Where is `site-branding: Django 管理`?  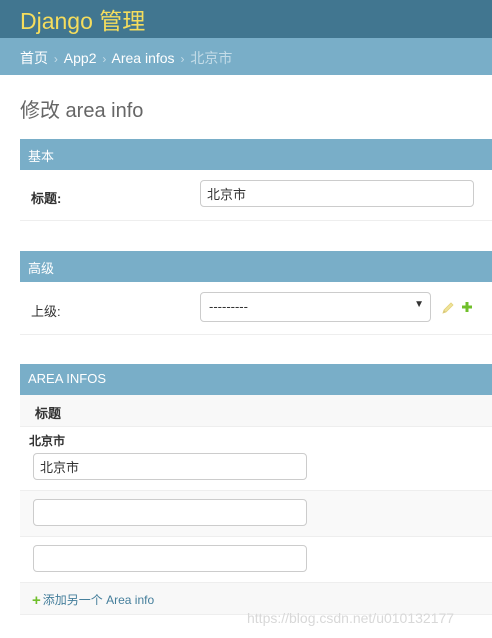
site-branding: Django 管理 is located at coordinates (82, 19).